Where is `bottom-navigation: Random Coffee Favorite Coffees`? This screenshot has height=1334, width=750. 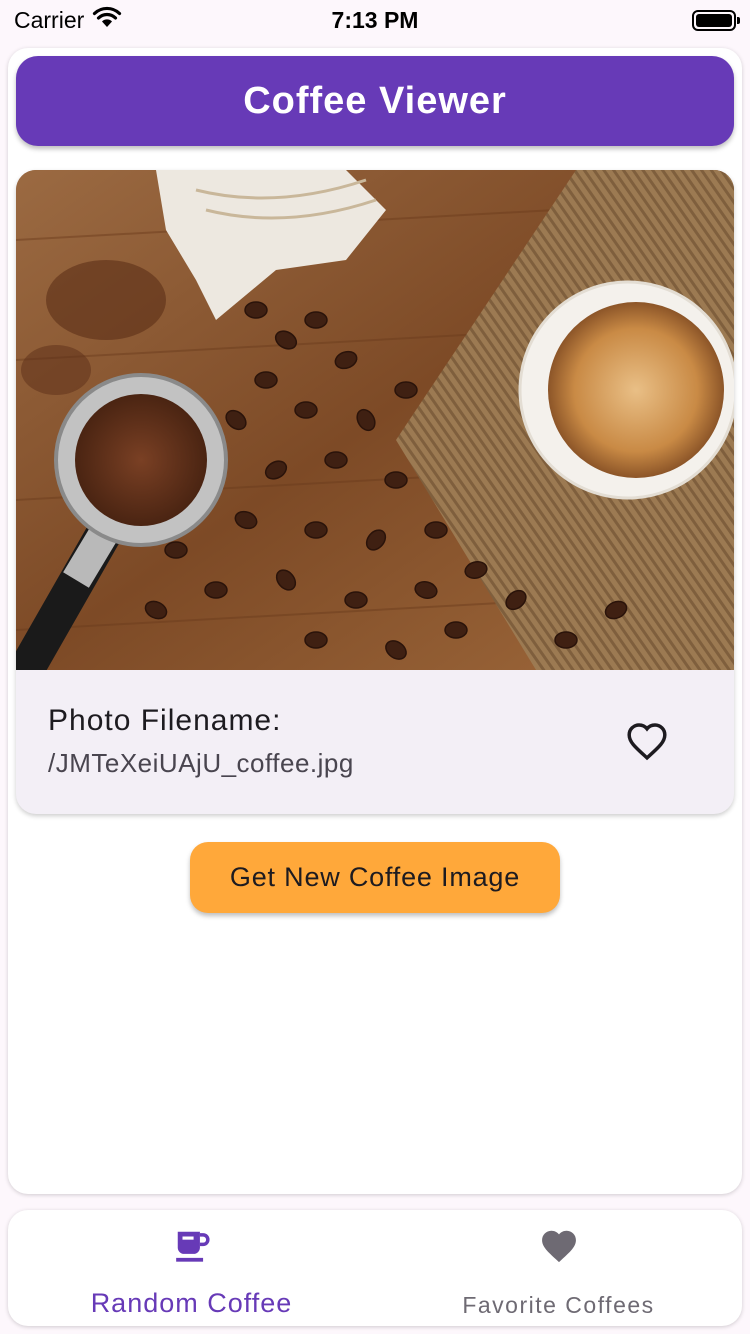
bottom-navigation: Random Coffee Favorite Coffees is located at coordinates (375, 1268).